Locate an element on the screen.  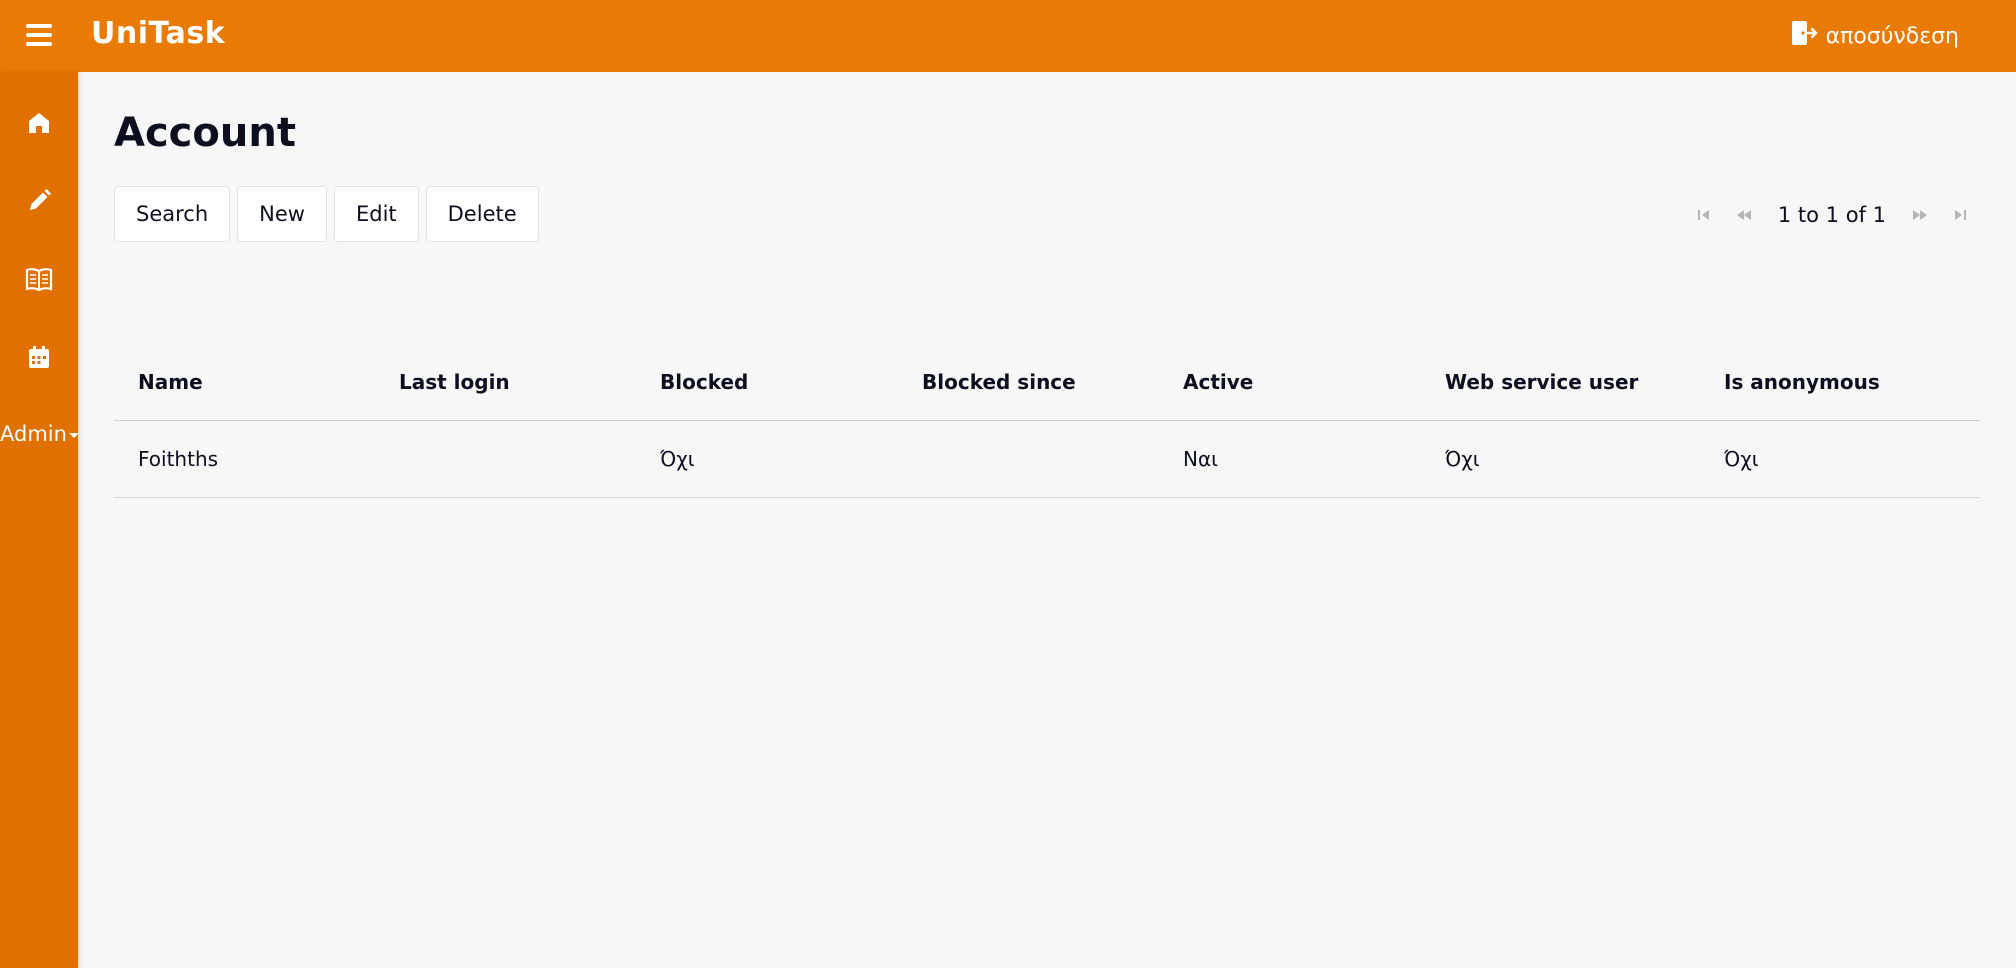
cell-last-login is located at coordinates (505, 459).